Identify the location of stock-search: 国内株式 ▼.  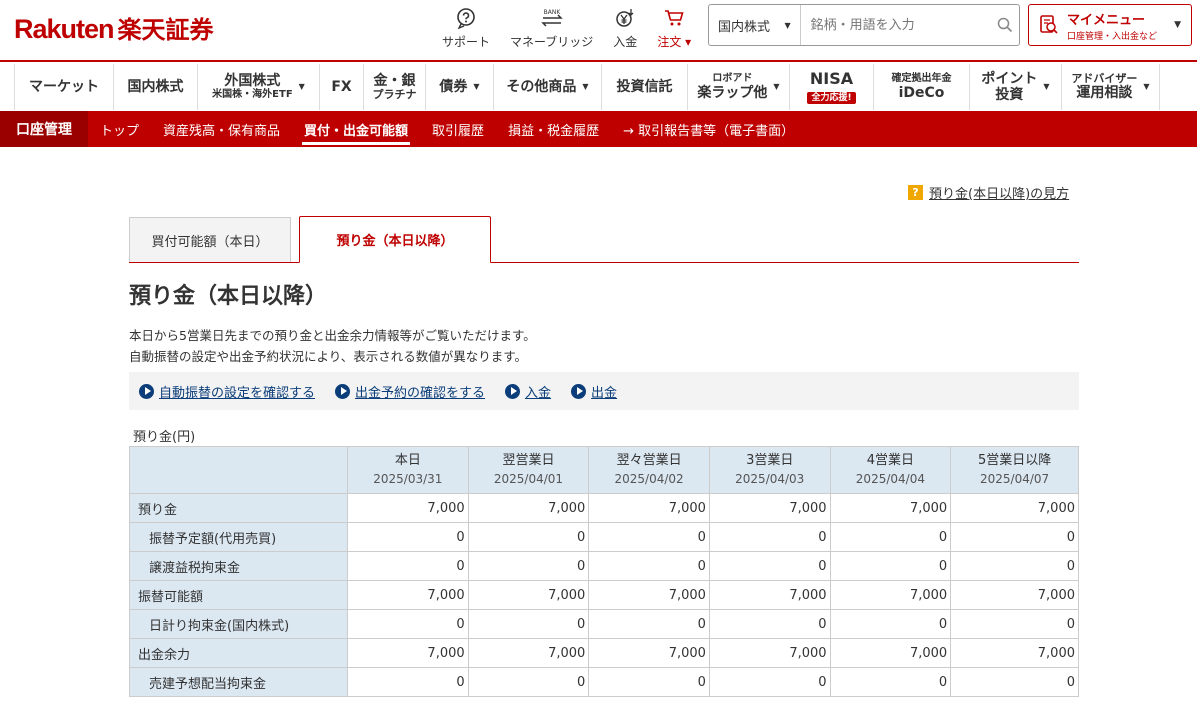
(864, 25).